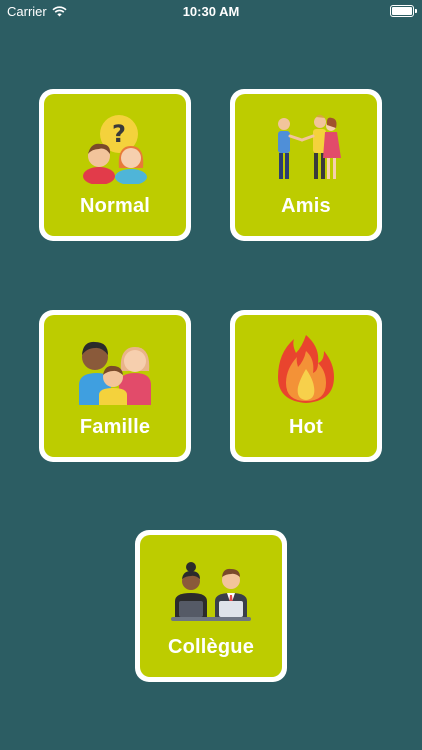  I want to click on question-people-icon: ?, so click(115, 149).